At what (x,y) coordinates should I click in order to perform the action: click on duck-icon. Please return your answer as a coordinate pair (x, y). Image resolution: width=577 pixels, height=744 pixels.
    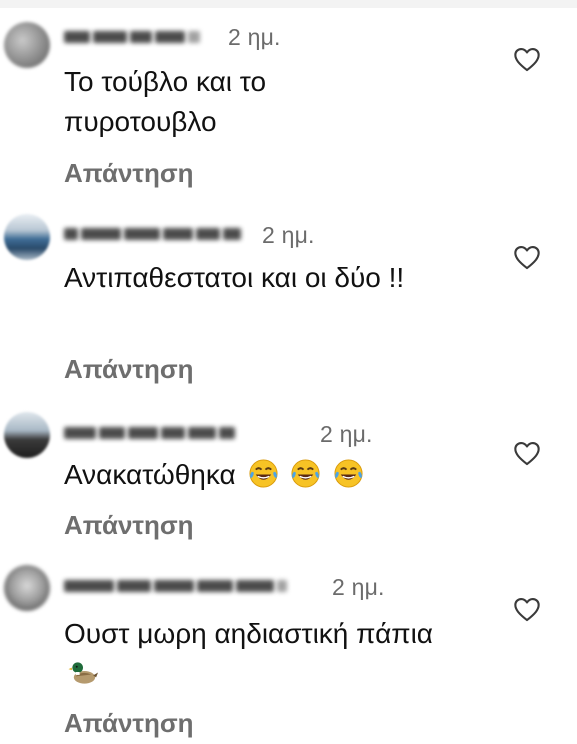
    Looking at the image, I should click on (83, 673).